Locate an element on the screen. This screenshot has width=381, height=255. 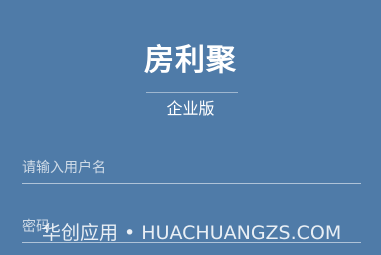
password-input is located at coordinates (191, 227).